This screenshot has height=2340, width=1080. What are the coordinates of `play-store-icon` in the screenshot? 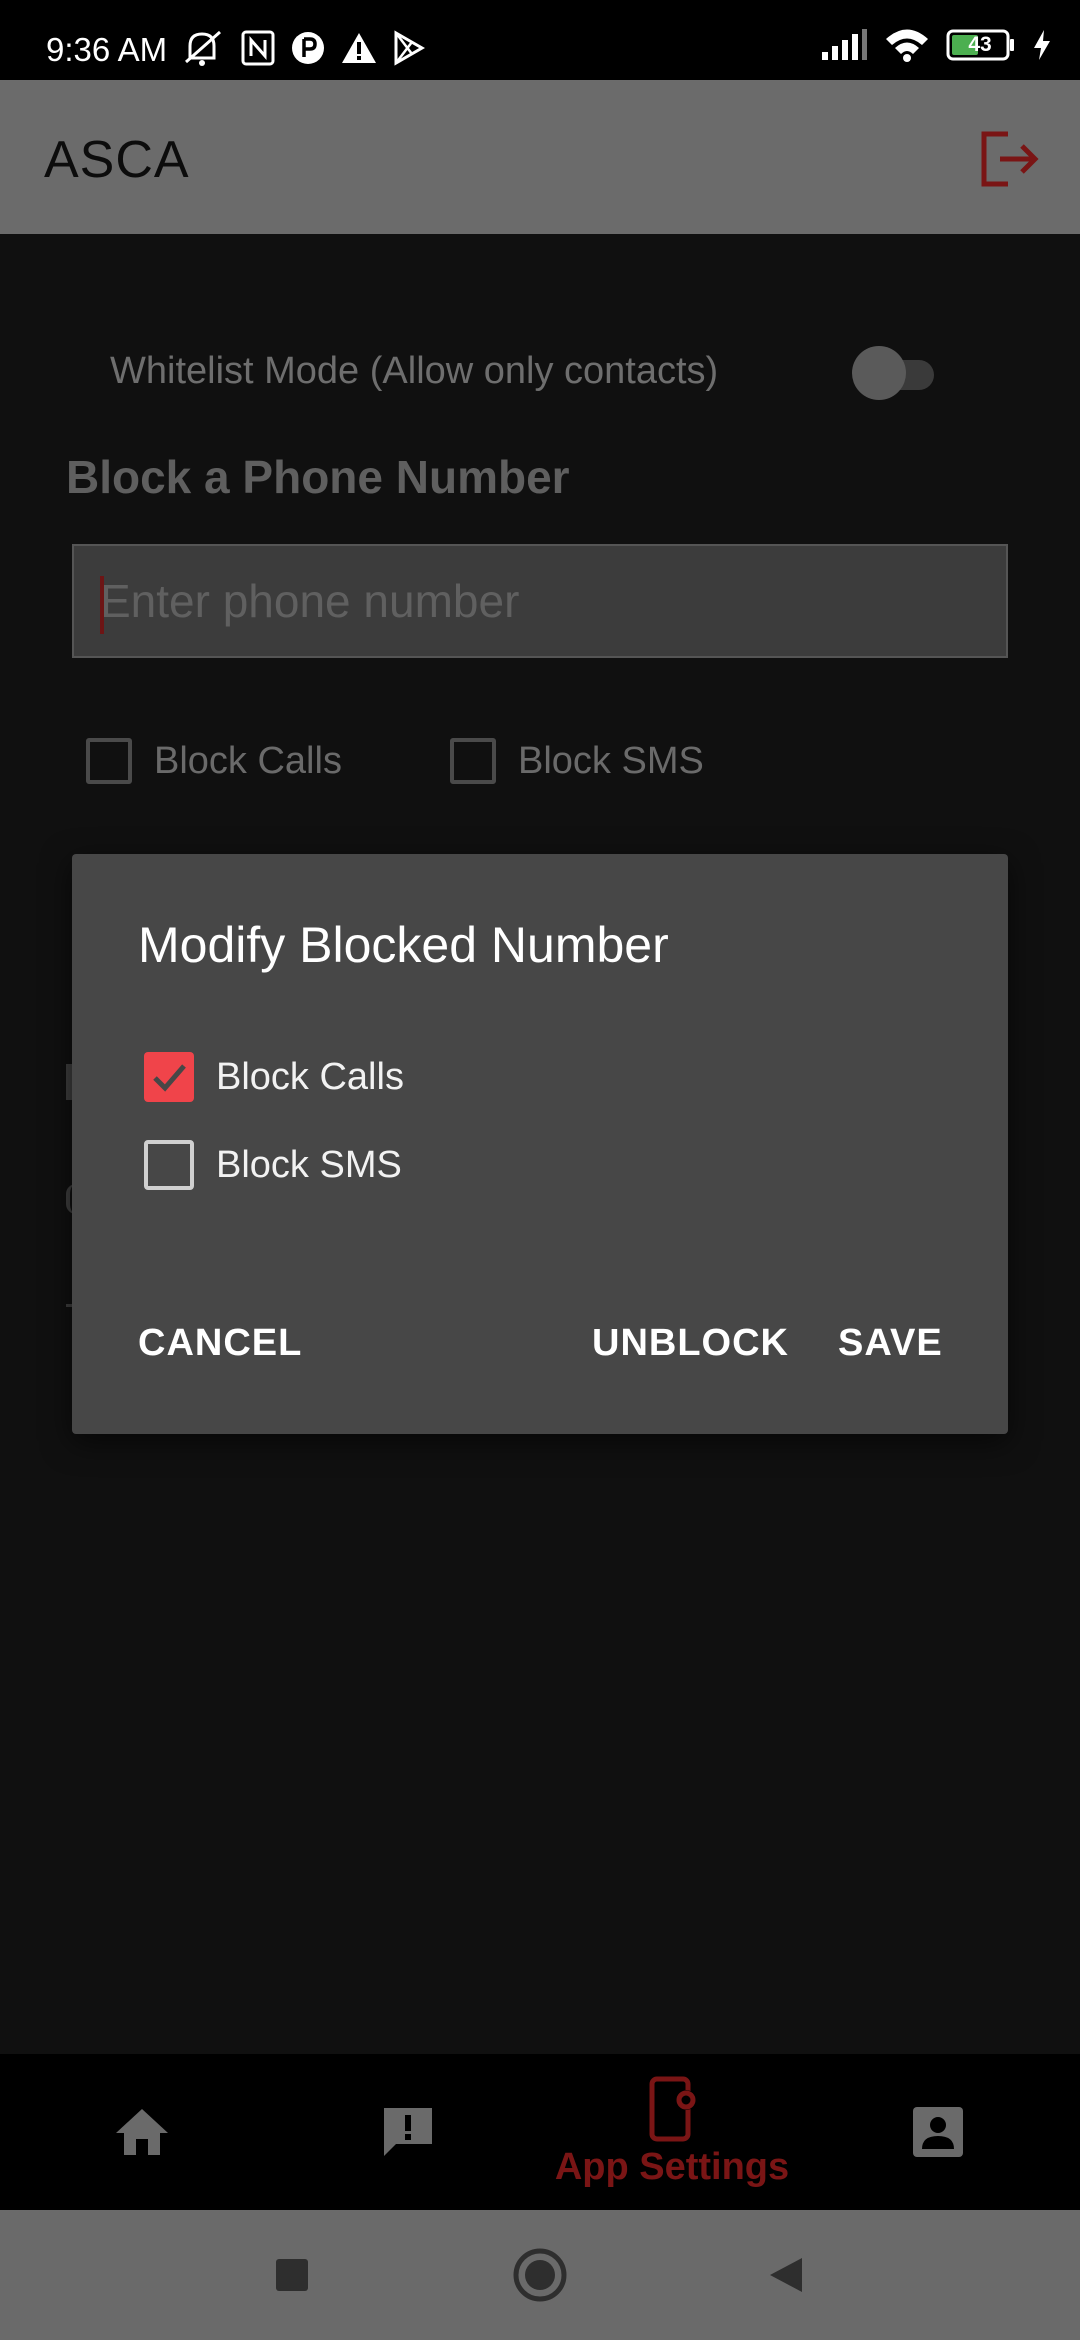 It's located at (409, 48).